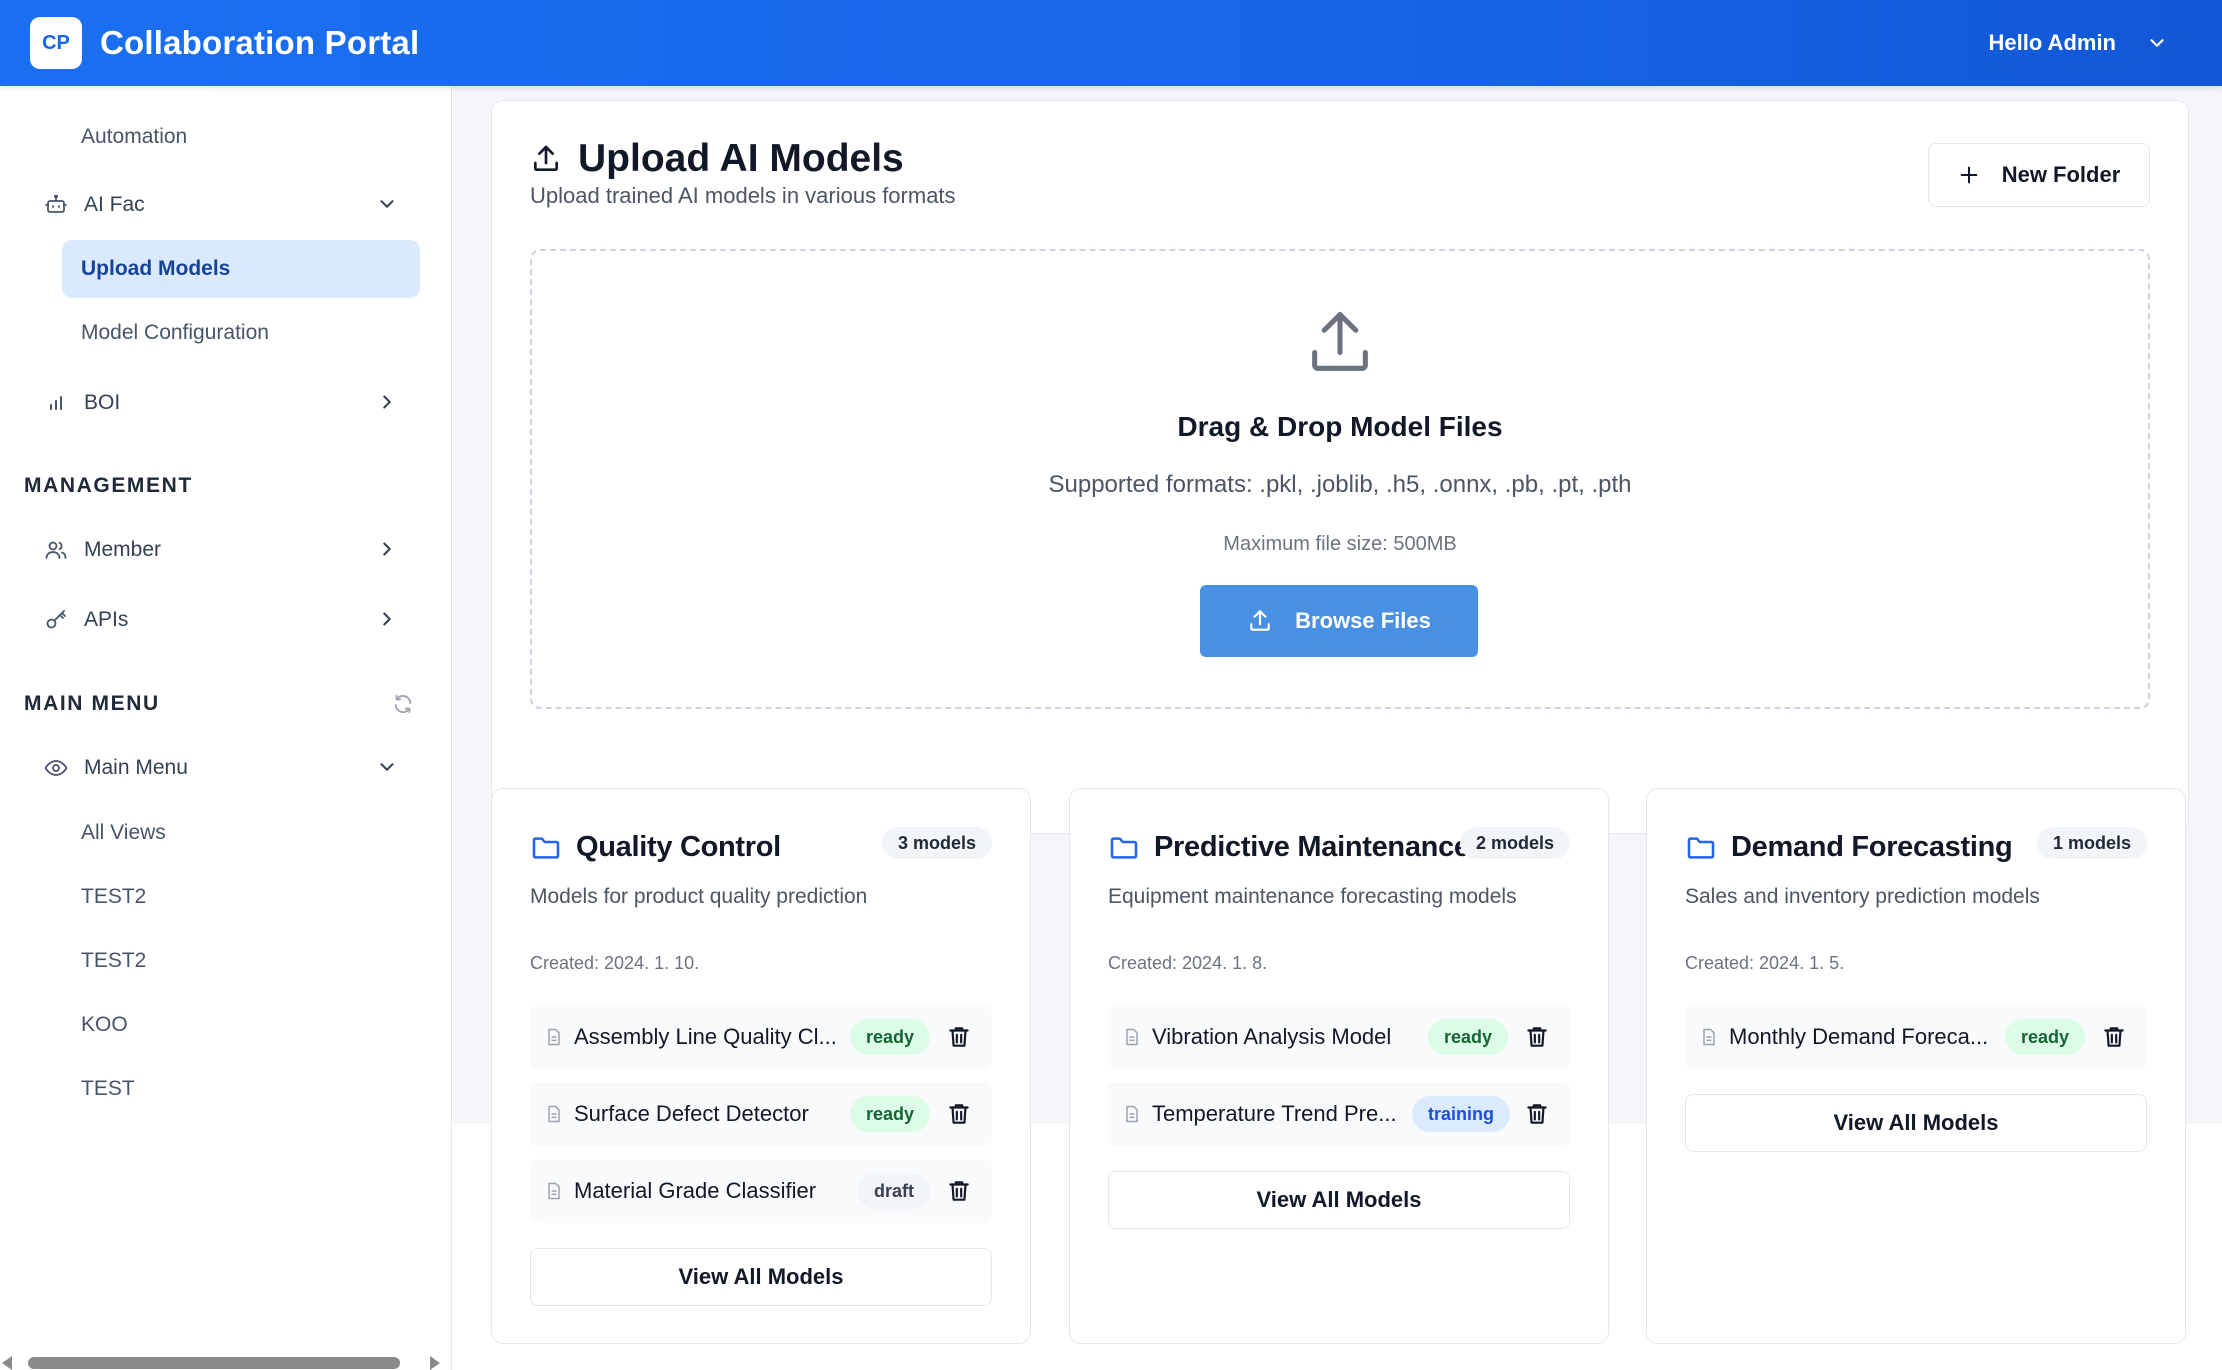 The height and width of the screenshot is (1370, 2222). What do you see at coordinates (1188, 963) in the screenshot?
I see `folder-created-date: Created: 2024. 1. 8.` at bounding box center [1188, 963].